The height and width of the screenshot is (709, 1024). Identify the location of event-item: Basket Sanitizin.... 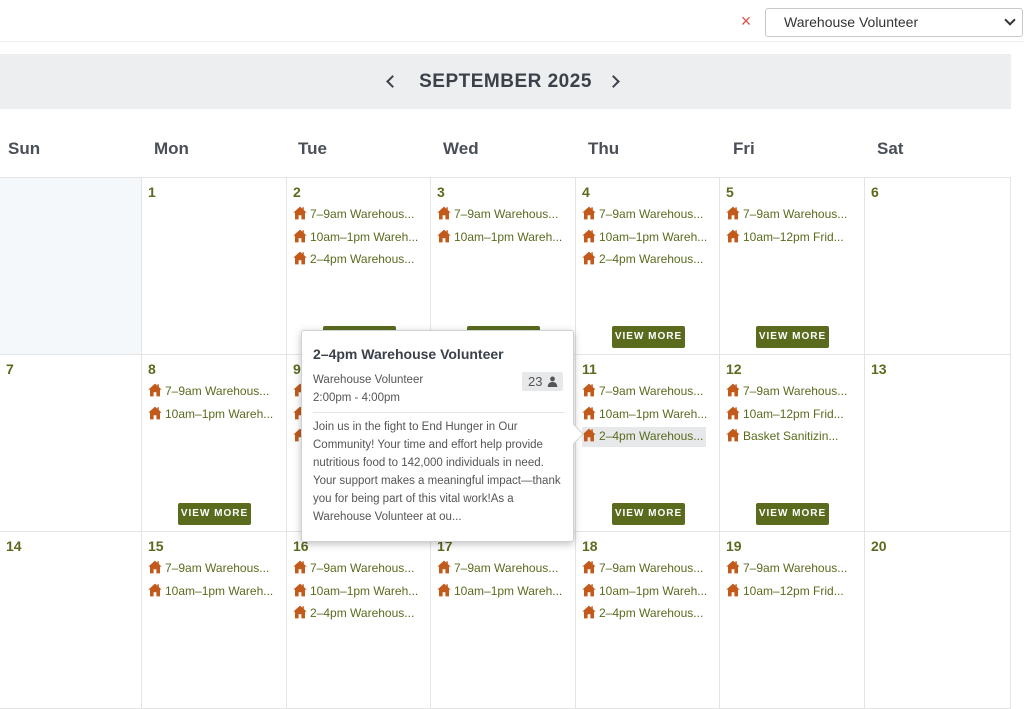
(792, 437).